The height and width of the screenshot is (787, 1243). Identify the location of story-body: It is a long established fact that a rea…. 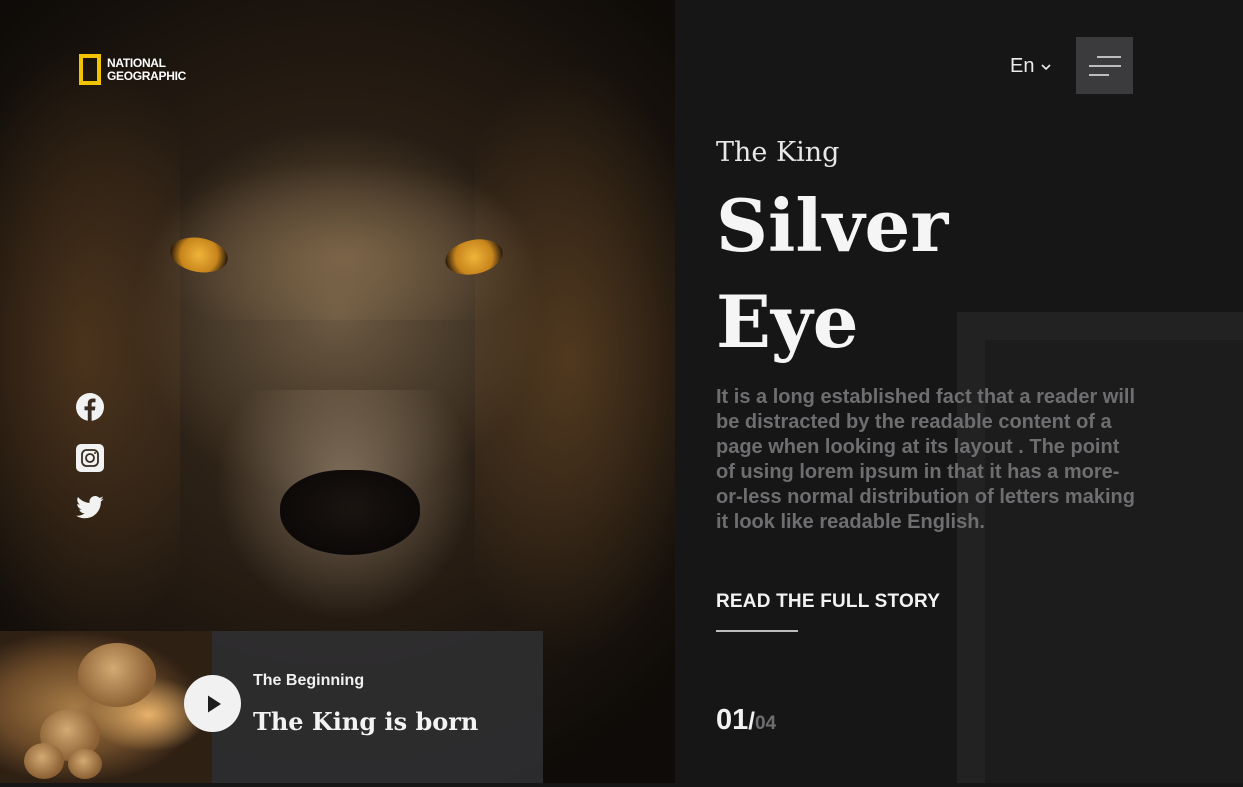
(926, 459).